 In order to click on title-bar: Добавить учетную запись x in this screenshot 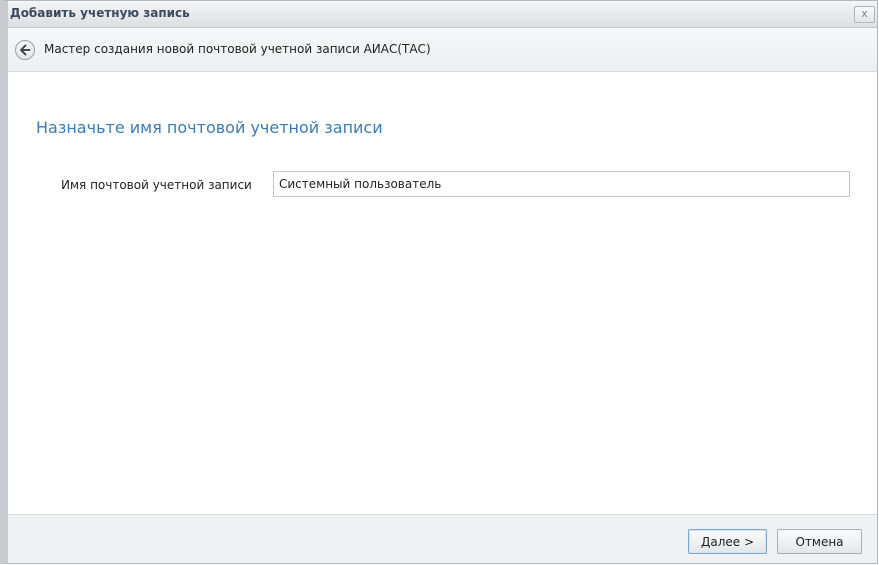, I will do `click(442, 14)`.